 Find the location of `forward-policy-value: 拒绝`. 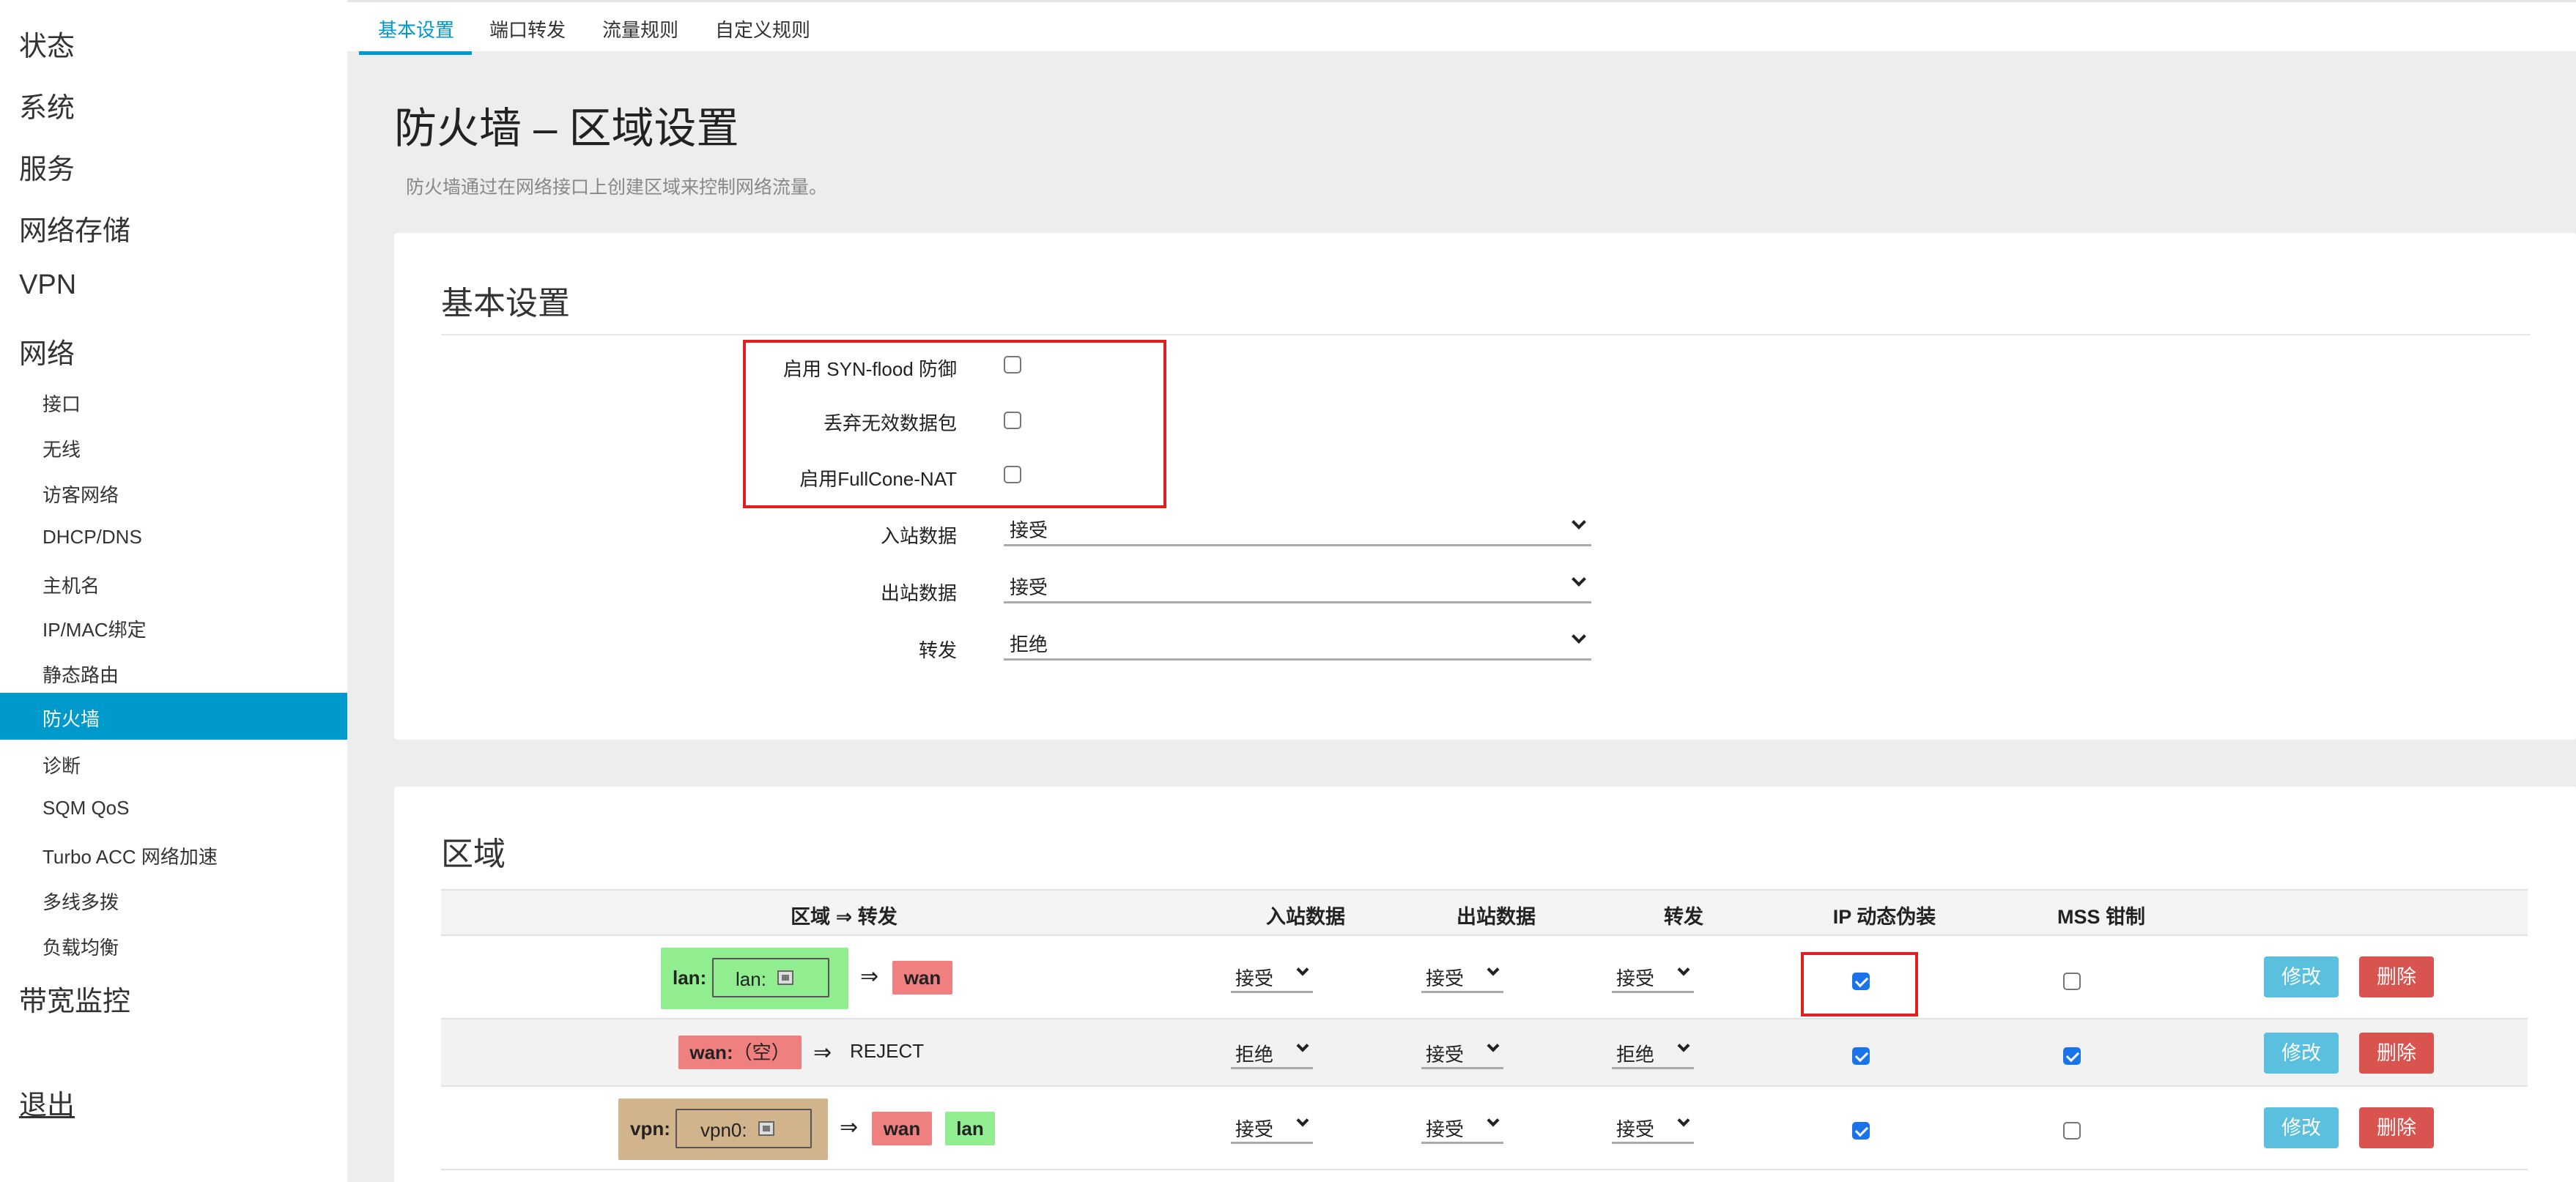

forward-policy-value: 拒绝 is located at coordinates (1029, 644).